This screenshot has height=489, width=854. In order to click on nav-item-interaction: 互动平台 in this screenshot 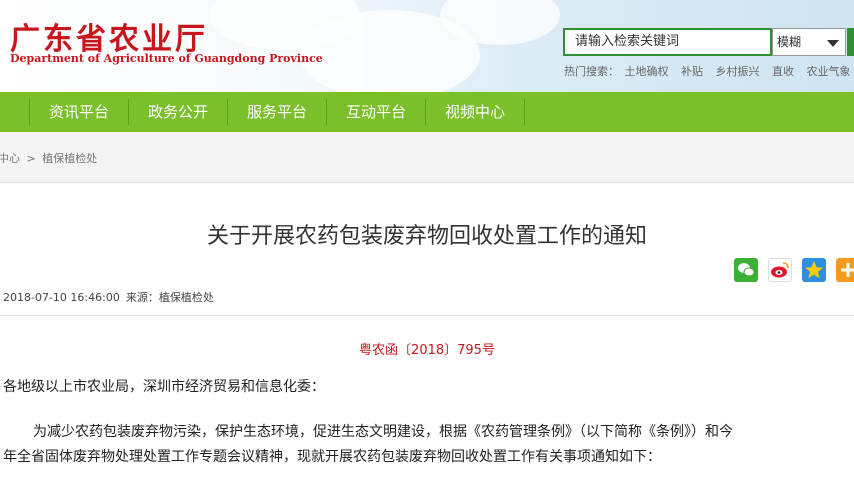, I will do `click(376, 112)`.